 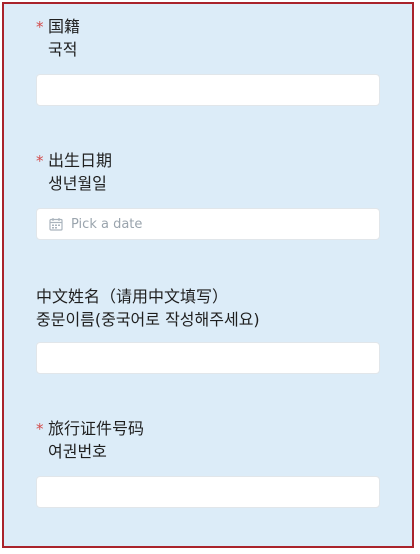 I want to click on birthdate-field: * 出生日期 생년월일 Pick a date, so click(x=208, y=195).